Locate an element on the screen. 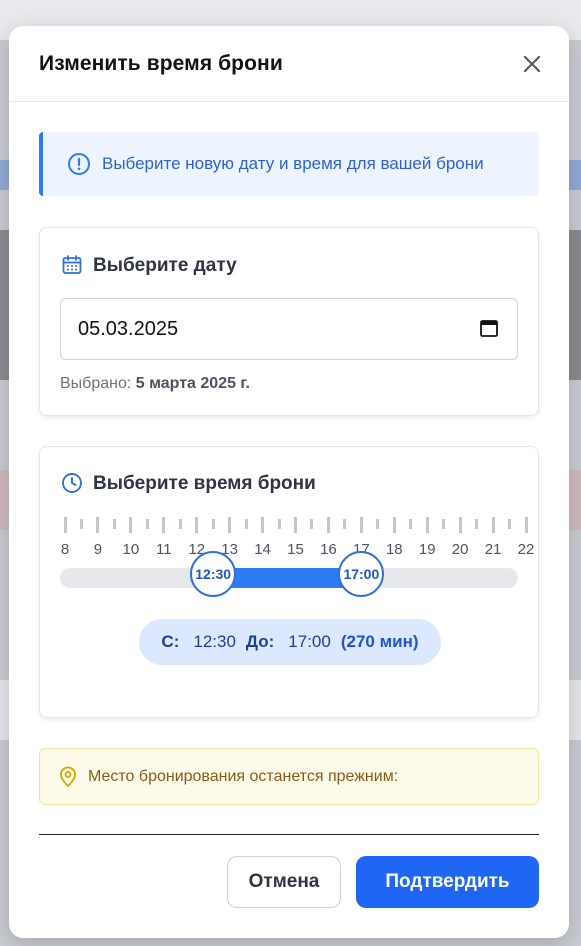  close-icon is located at coordinates (532, 64).